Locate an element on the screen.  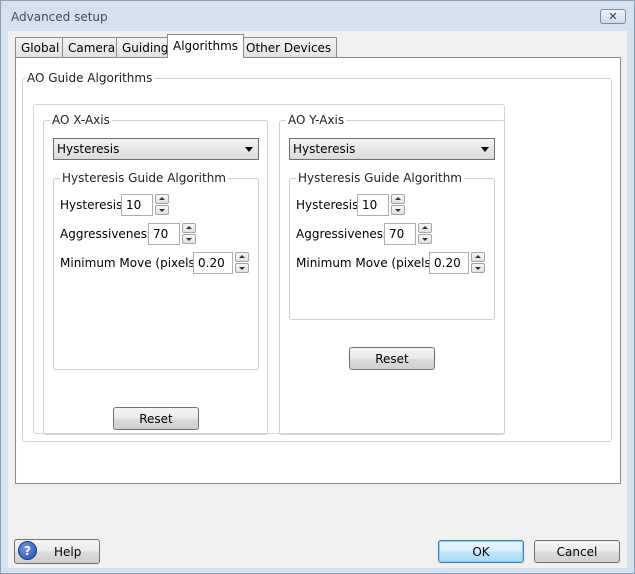
tab-label: Global is located at coordinates (40, 48).